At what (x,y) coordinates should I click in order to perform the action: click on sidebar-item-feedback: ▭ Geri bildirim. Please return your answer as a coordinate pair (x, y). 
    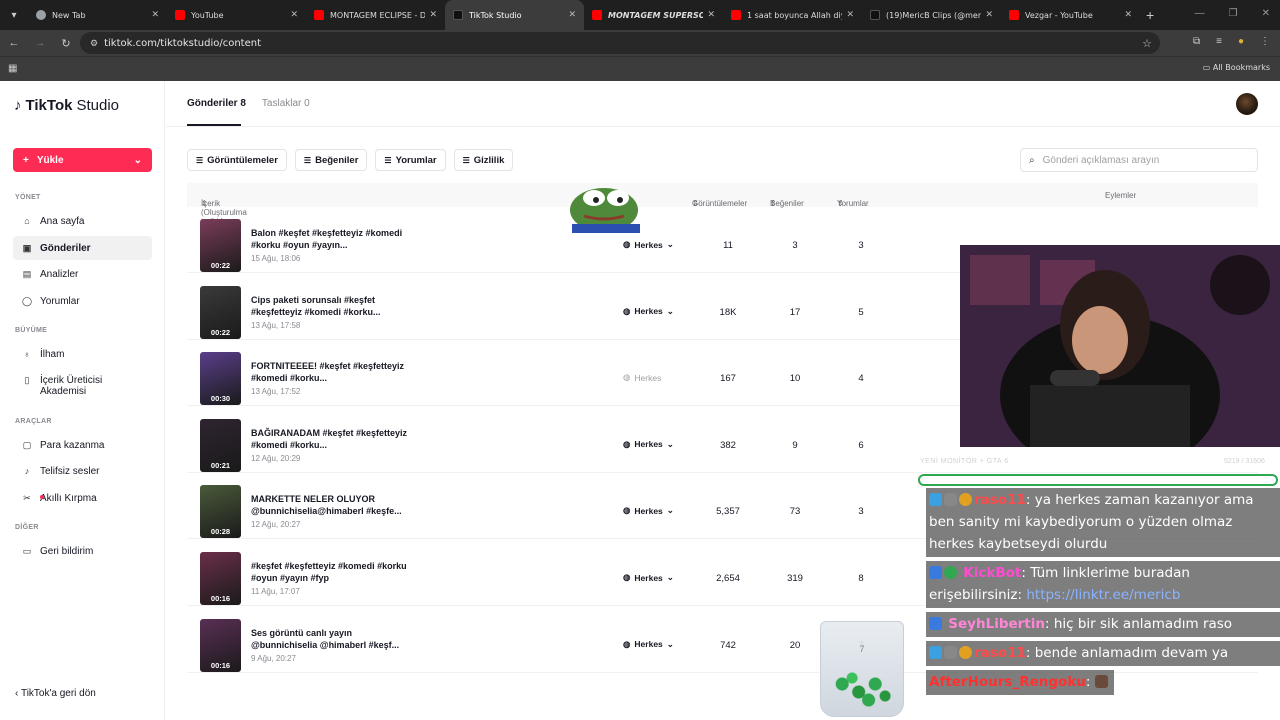
    Looking at the image, I should click on (82, 551).